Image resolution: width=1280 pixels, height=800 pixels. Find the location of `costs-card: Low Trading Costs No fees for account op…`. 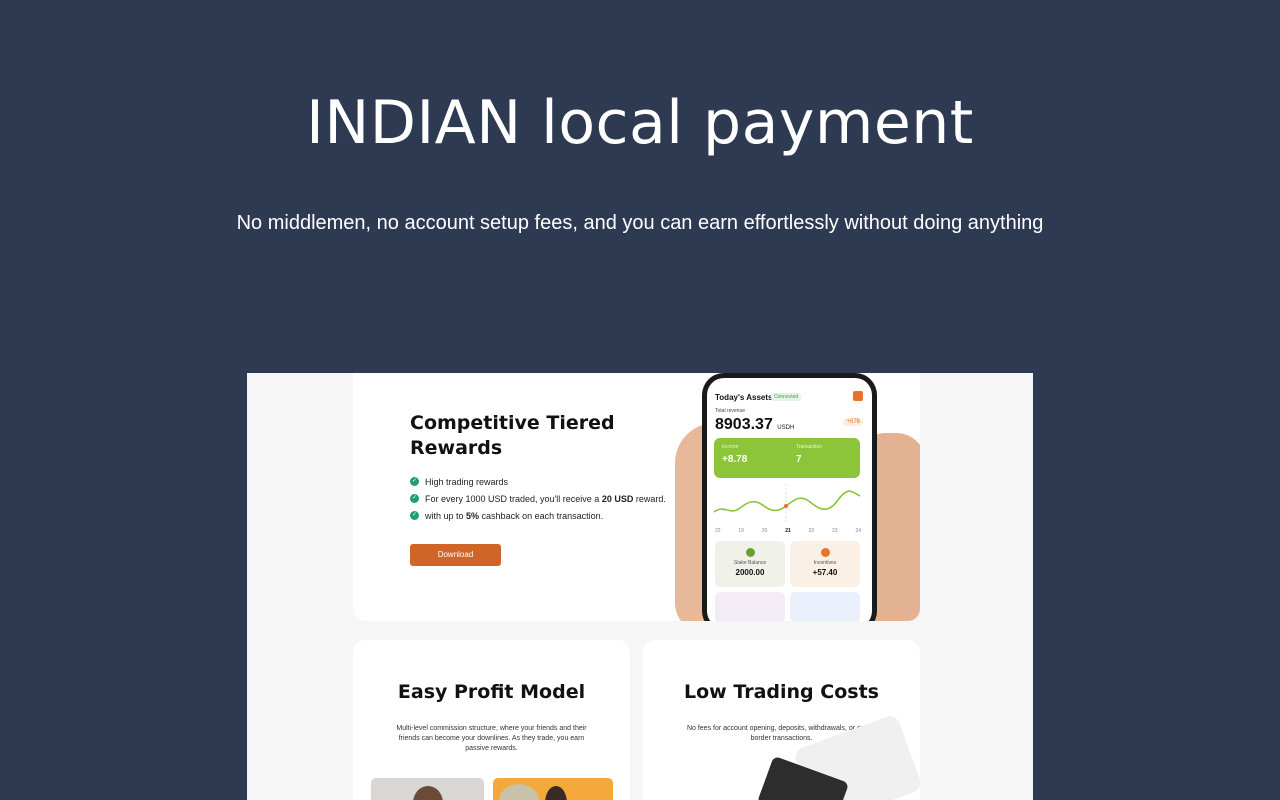

costs-card: Low Trading Costs No fees for account op… is located at coordinates (781, 720).